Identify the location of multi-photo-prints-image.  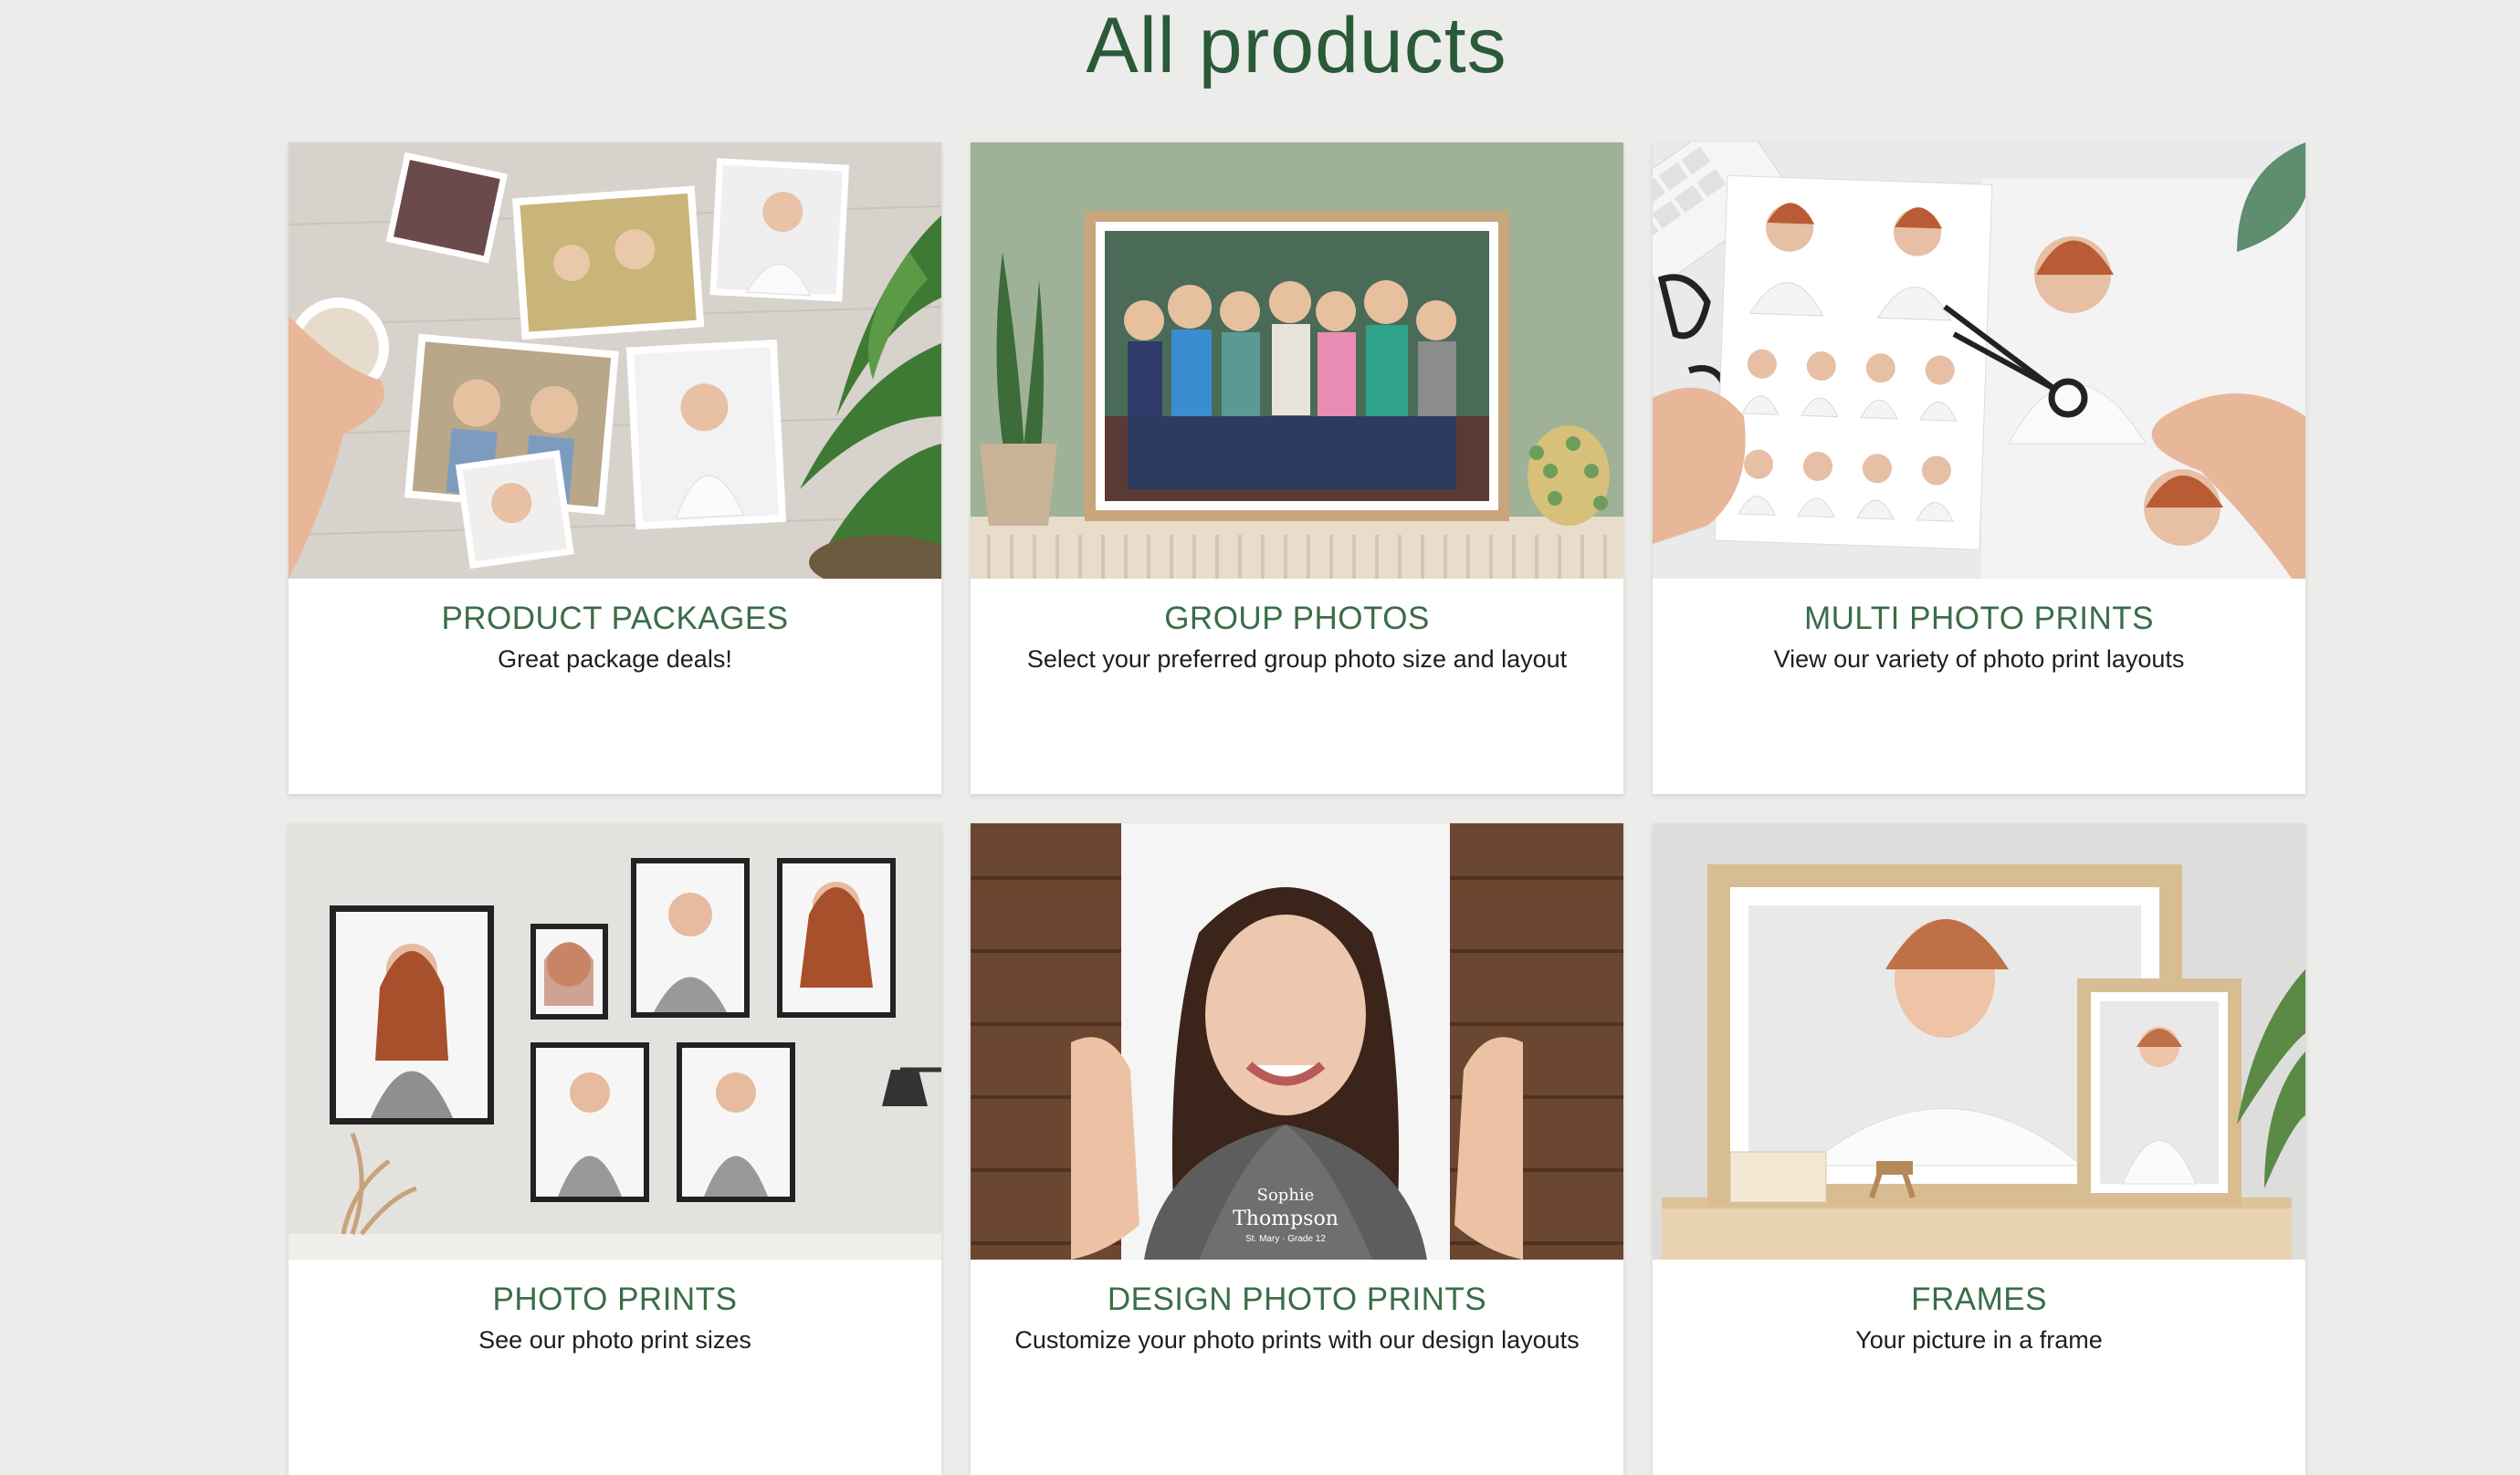
(1979, 360).